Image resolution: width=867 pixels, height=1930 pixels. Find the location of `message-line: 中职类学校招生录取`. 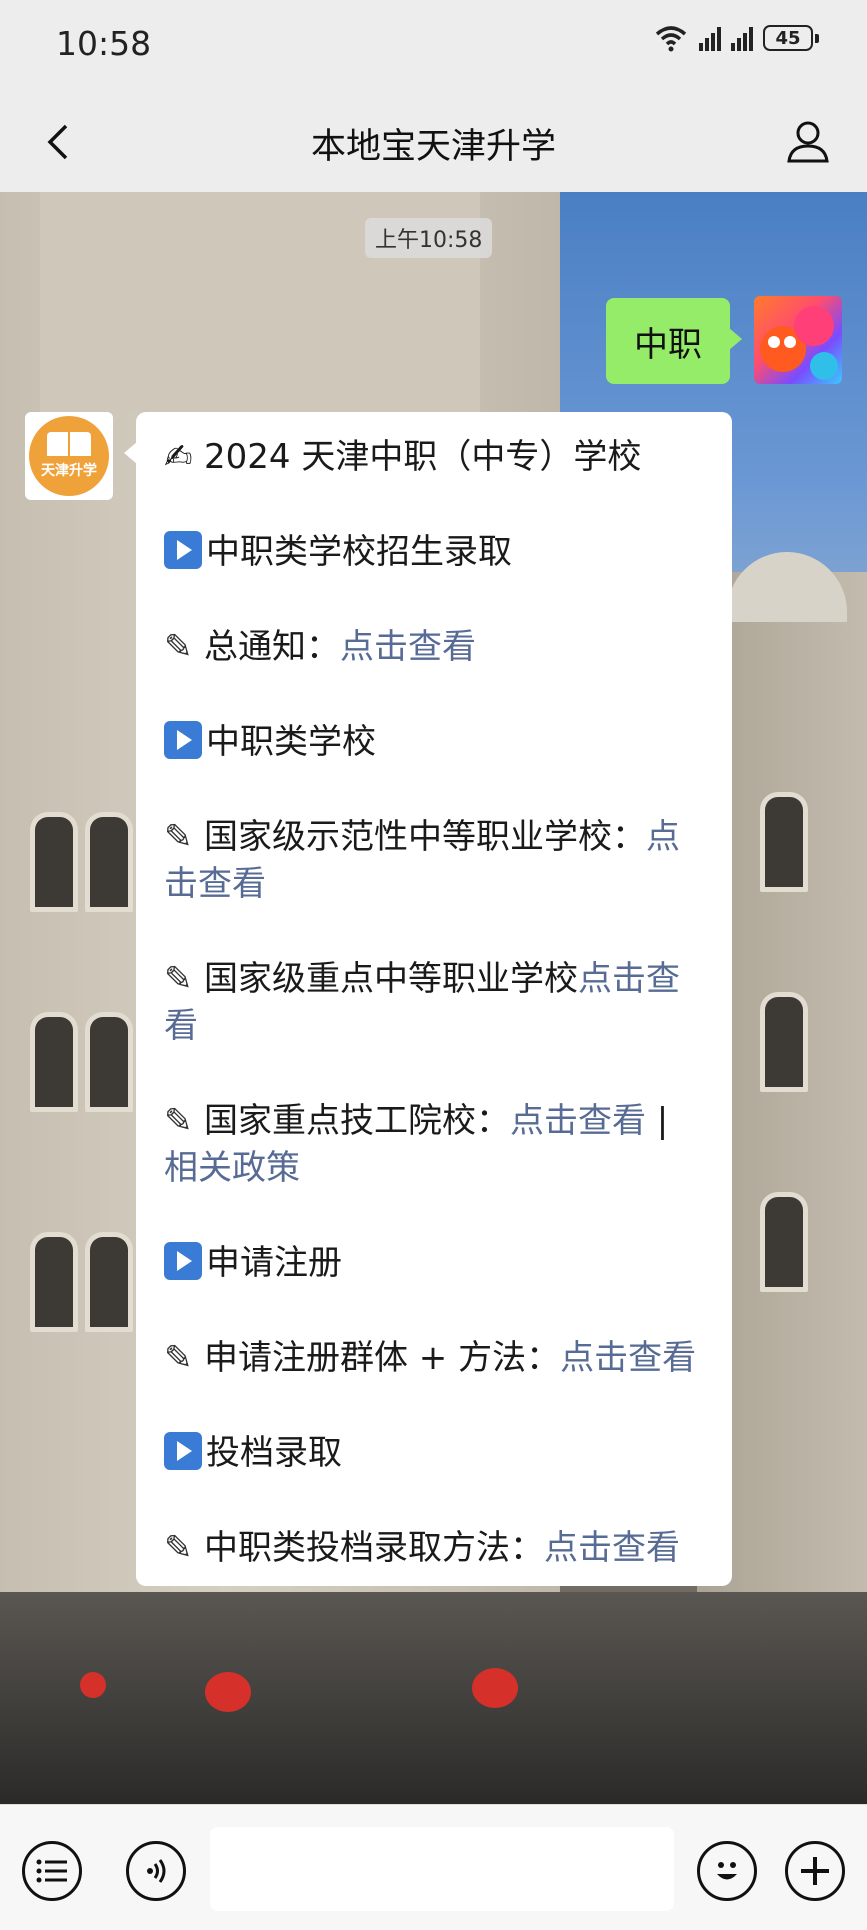

message-line: 中职类学校招生录取 is located at coordinates (434, 552).